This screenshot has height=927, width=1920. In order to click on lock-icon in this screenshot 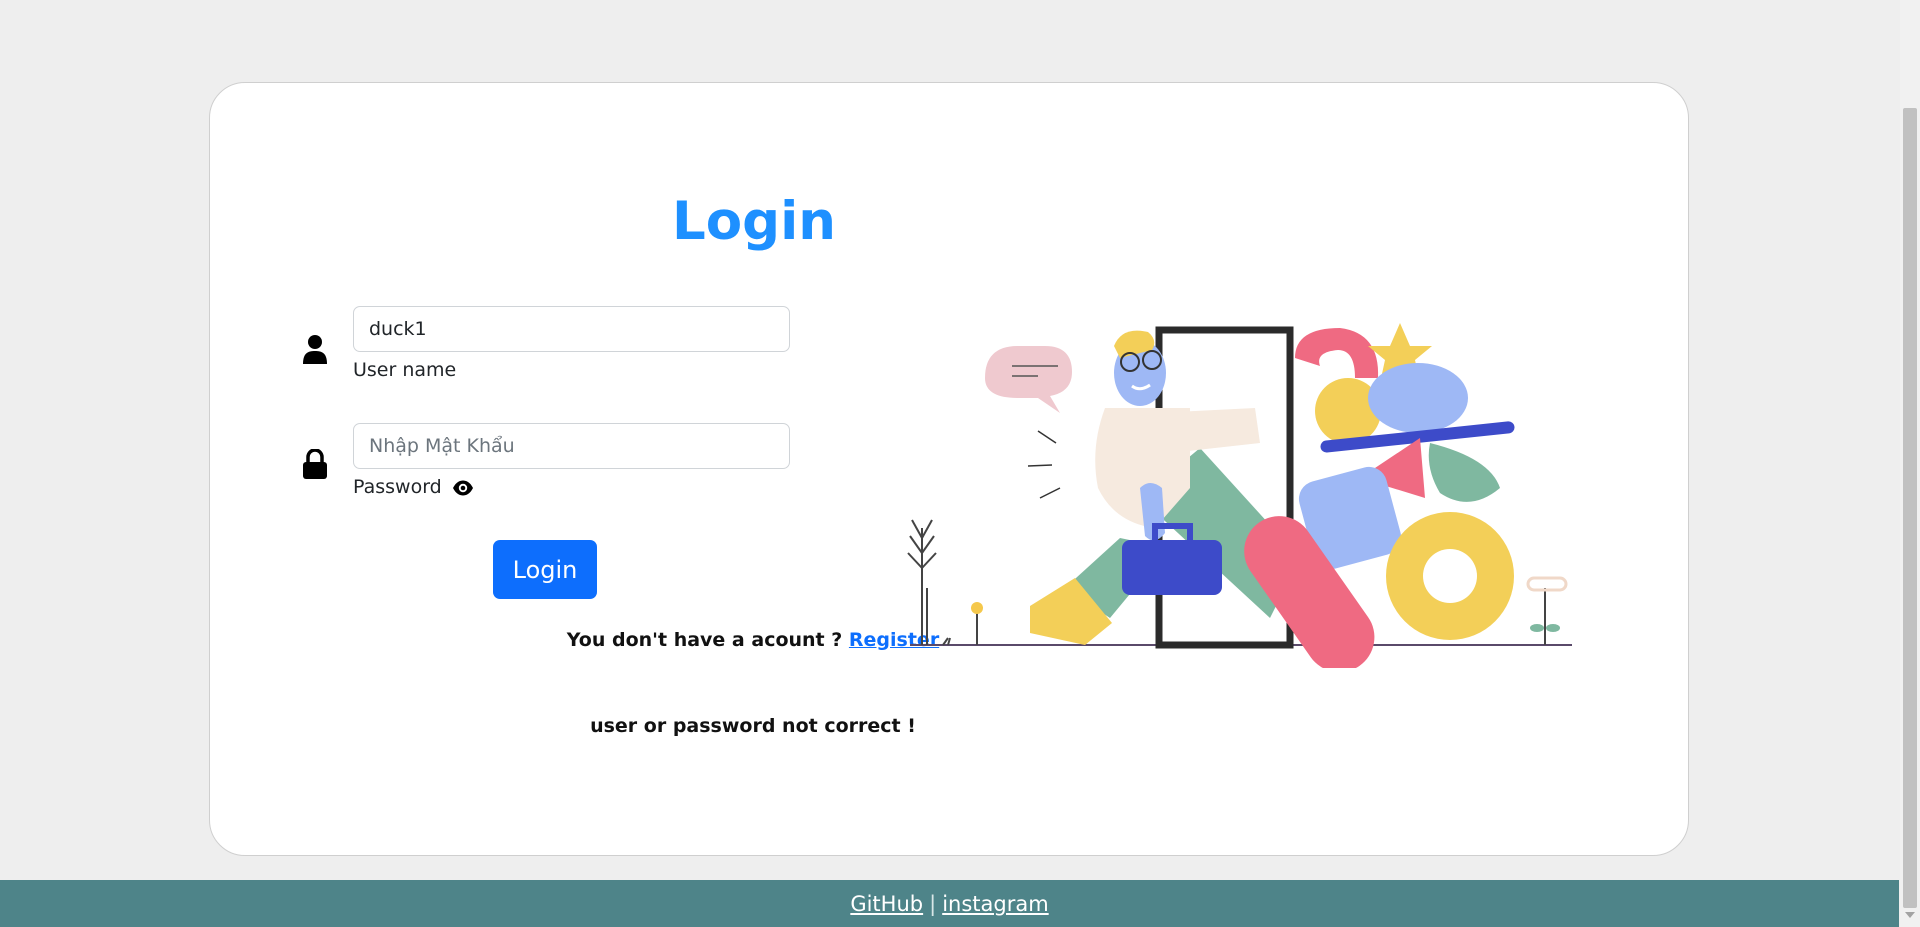, I will do `click(315, 463)`.